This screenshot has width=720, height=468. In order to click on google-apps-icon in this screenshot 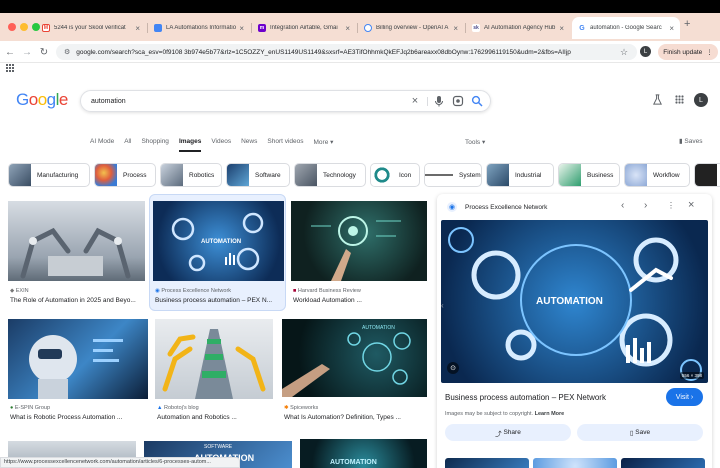, I will do `click(679, 99)`.